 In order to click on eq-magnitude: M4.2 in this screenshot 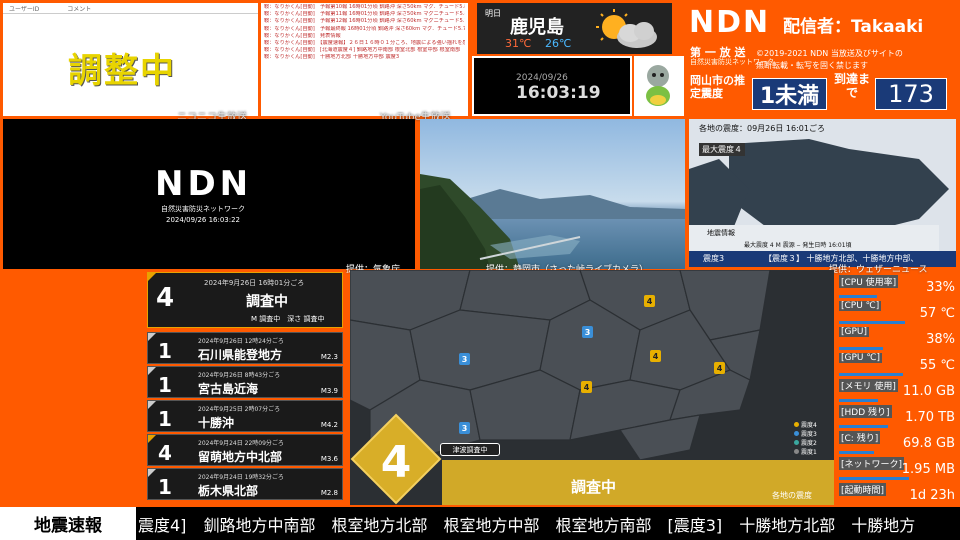, I will do `click(329, 425)`.